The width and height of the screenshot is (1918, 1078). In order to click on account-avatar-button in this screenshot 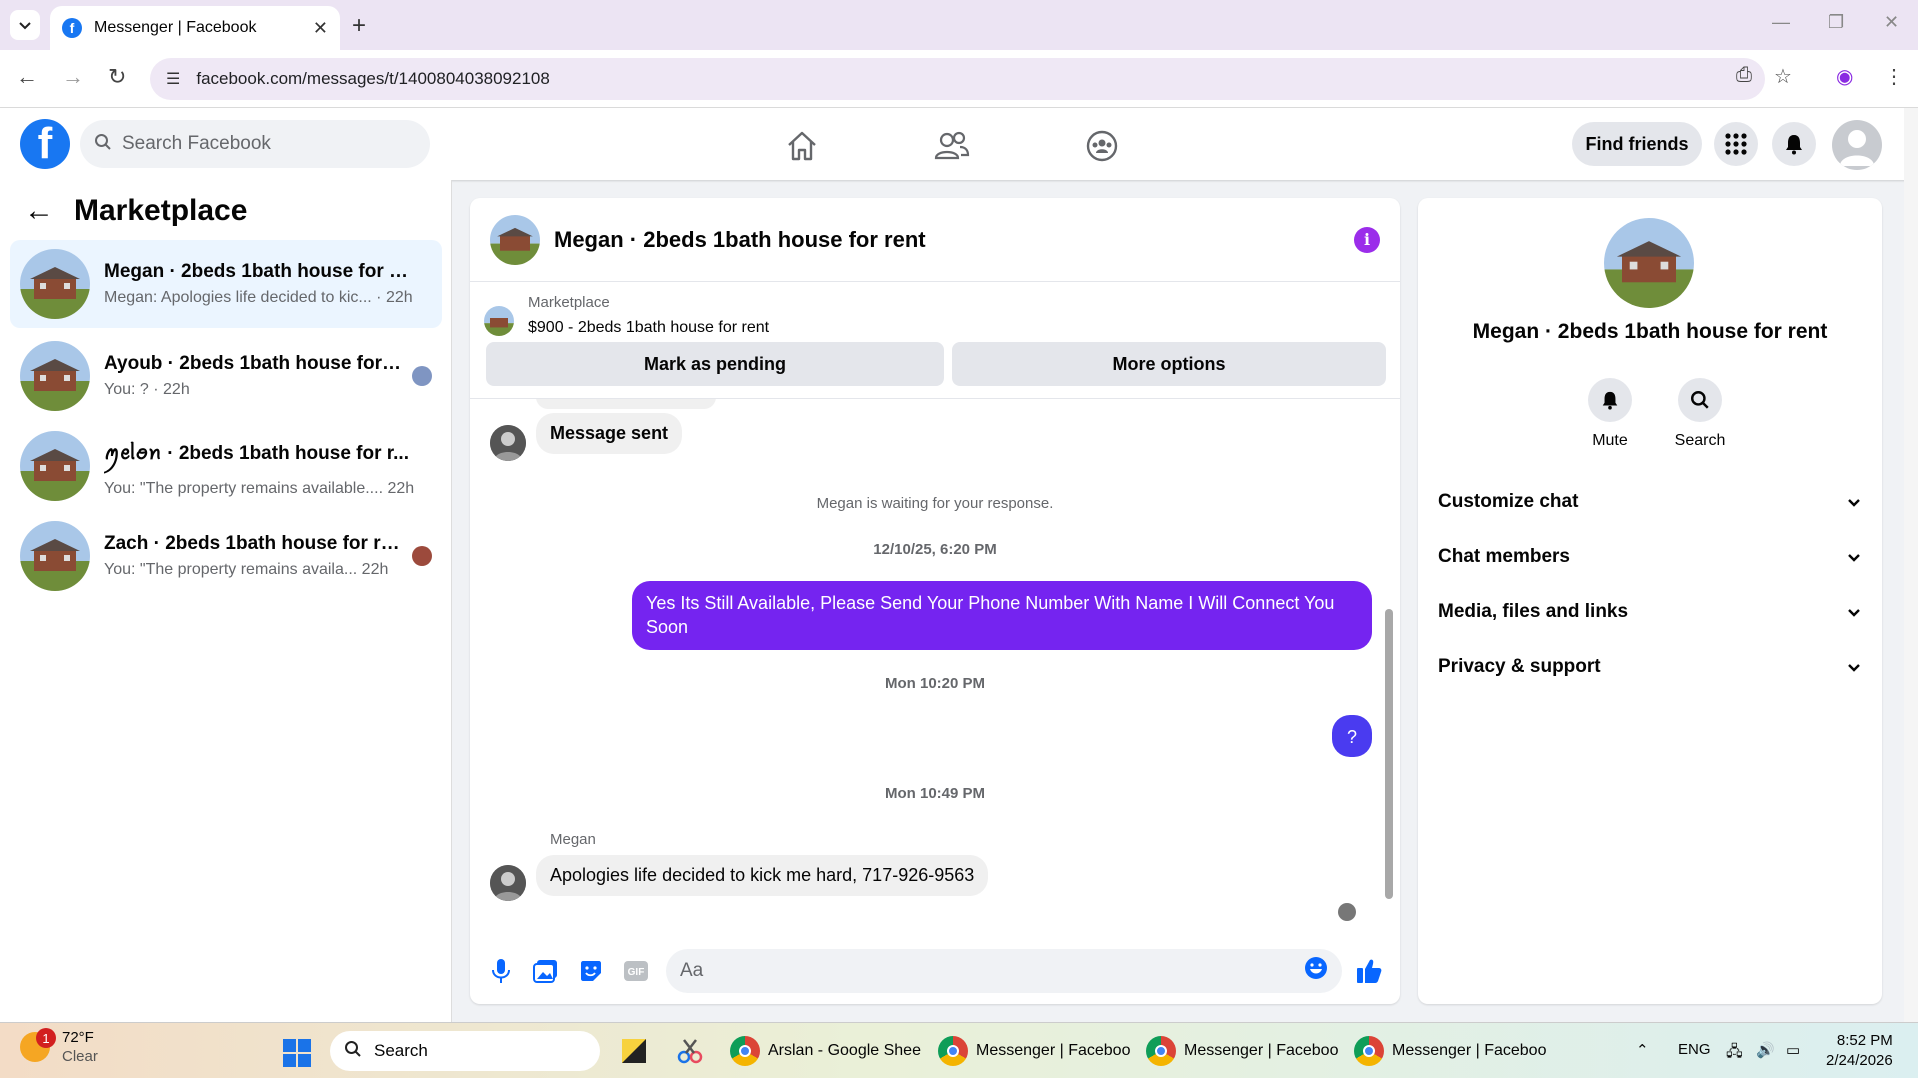, I will do `click(1857, 145)`.